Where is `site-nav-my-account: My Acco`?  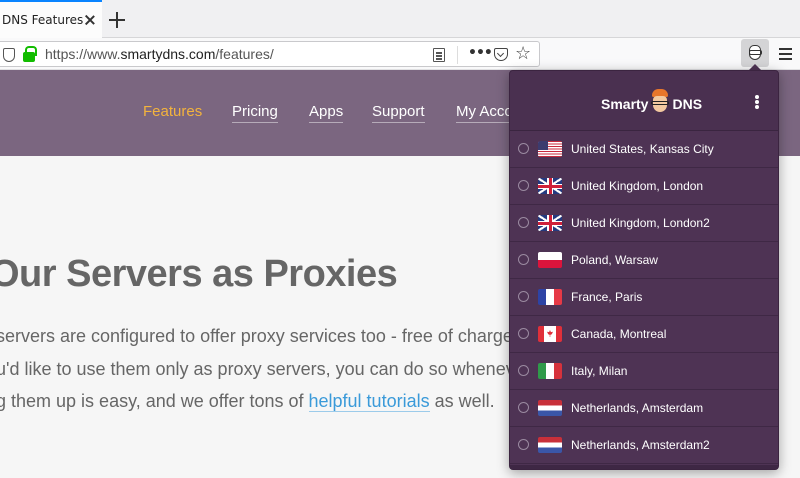 site-nav-my-account: My Acco is located at coordinates (484, 113).